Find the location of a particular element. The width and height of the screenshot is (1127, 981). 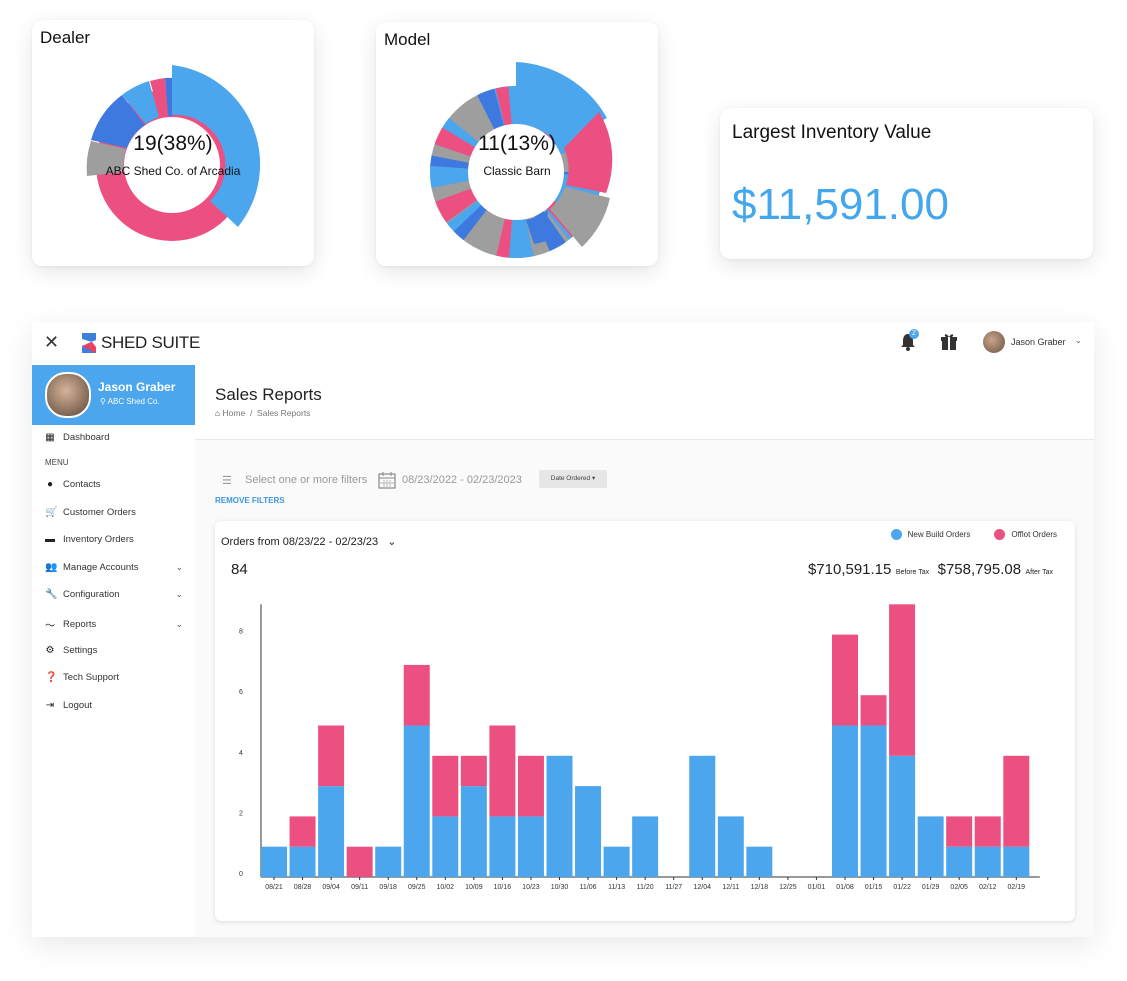

breadcrumb: ⌂ Home / Sales Reports is located at coordinates (262, 413).